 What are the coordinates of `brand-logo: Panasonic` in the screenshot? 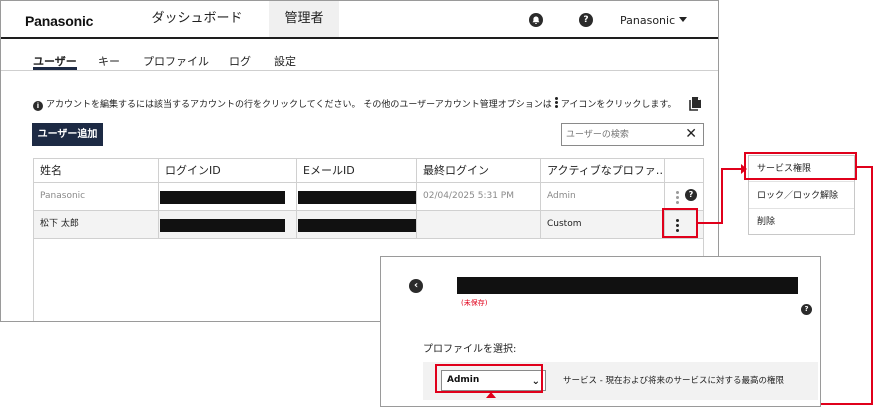 It's located at (59, 21).